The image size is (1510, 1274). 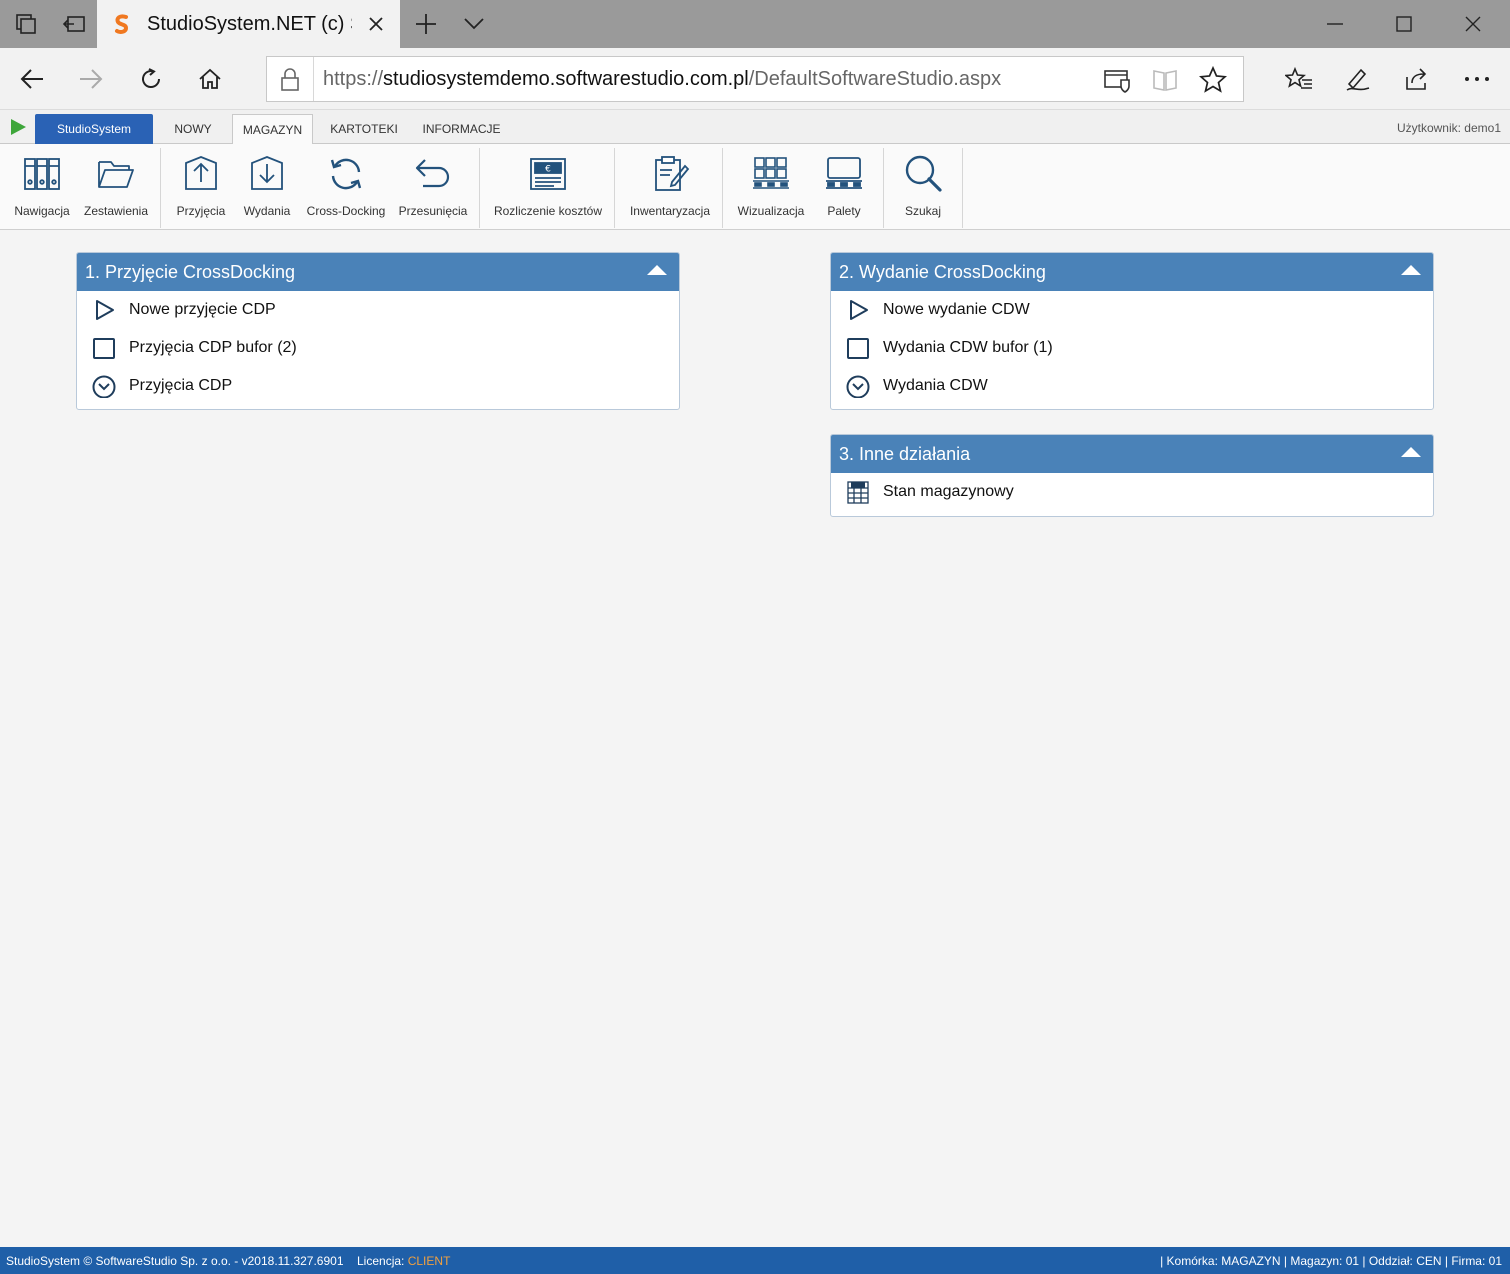 I want to click on home-icon, so click(x=210, y=79).